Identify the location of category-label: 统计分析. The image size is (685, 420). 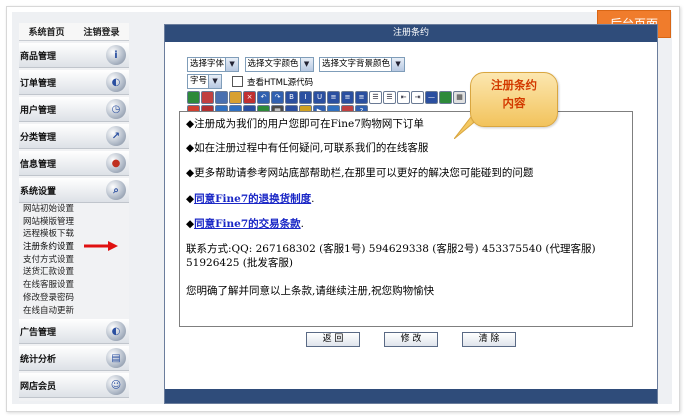
(38, 359).